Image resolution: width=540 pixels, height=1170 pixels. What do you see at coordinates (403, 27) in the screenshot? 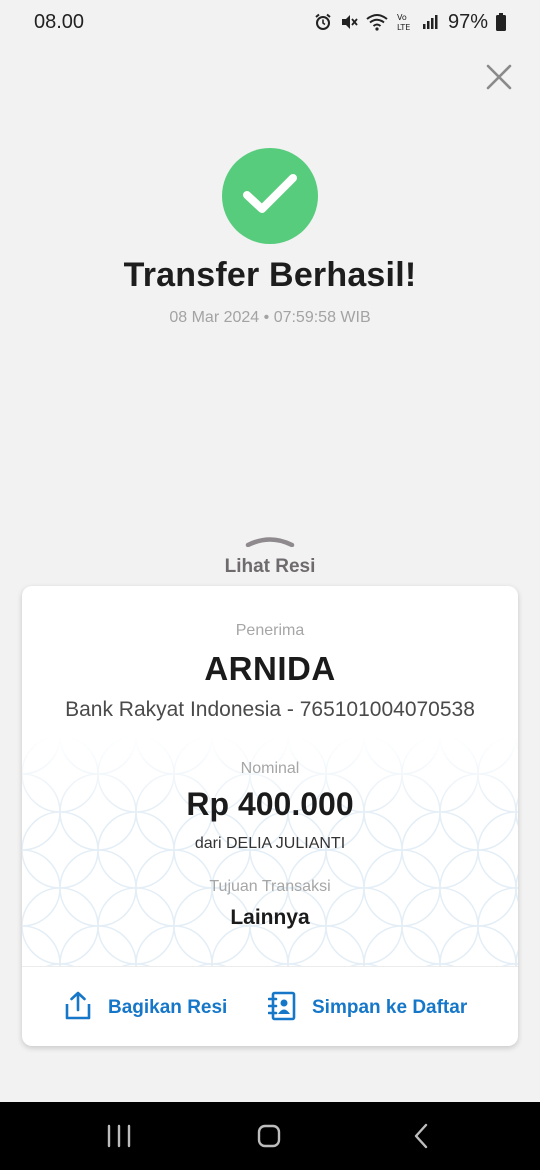
I see `svg-text: LTE` at bounding box center [403, 27].